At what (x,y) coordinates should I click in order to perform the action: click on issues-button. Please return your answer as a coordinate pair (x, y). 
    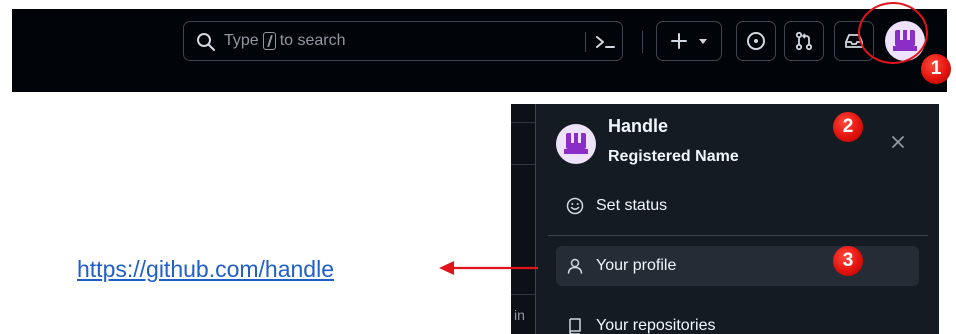
    Looking at the image, I should click on (756, 41).